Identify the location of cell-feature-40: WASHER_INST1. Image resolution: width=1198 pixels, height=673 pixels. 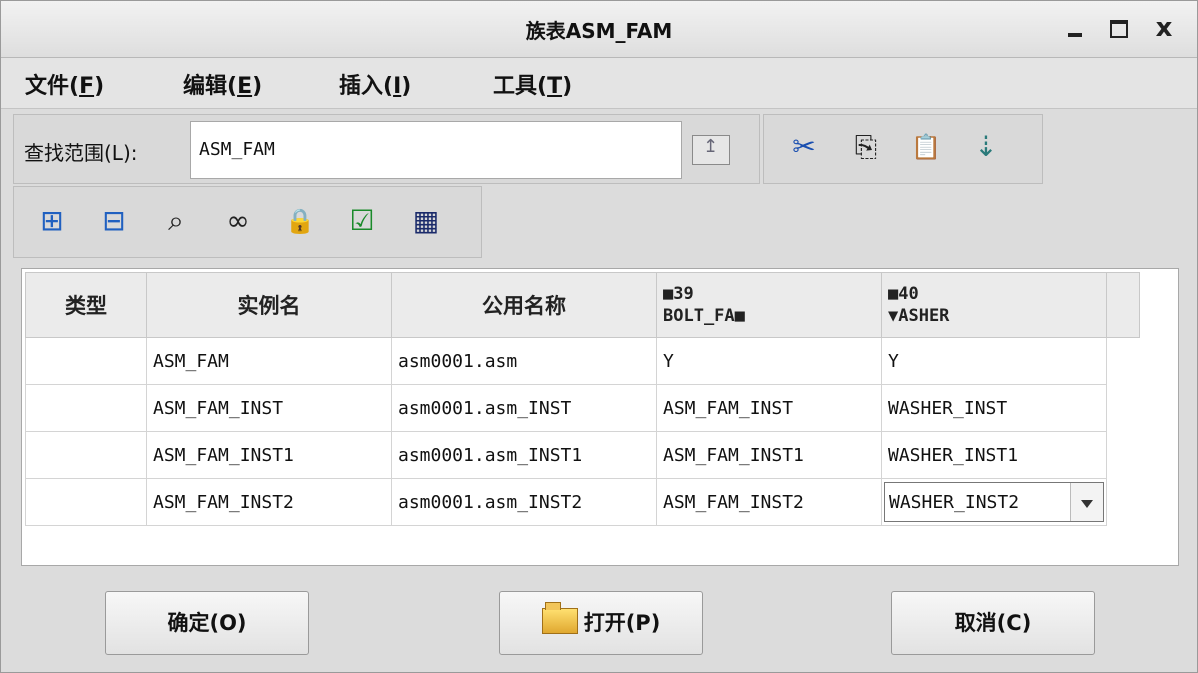
(994, 455).